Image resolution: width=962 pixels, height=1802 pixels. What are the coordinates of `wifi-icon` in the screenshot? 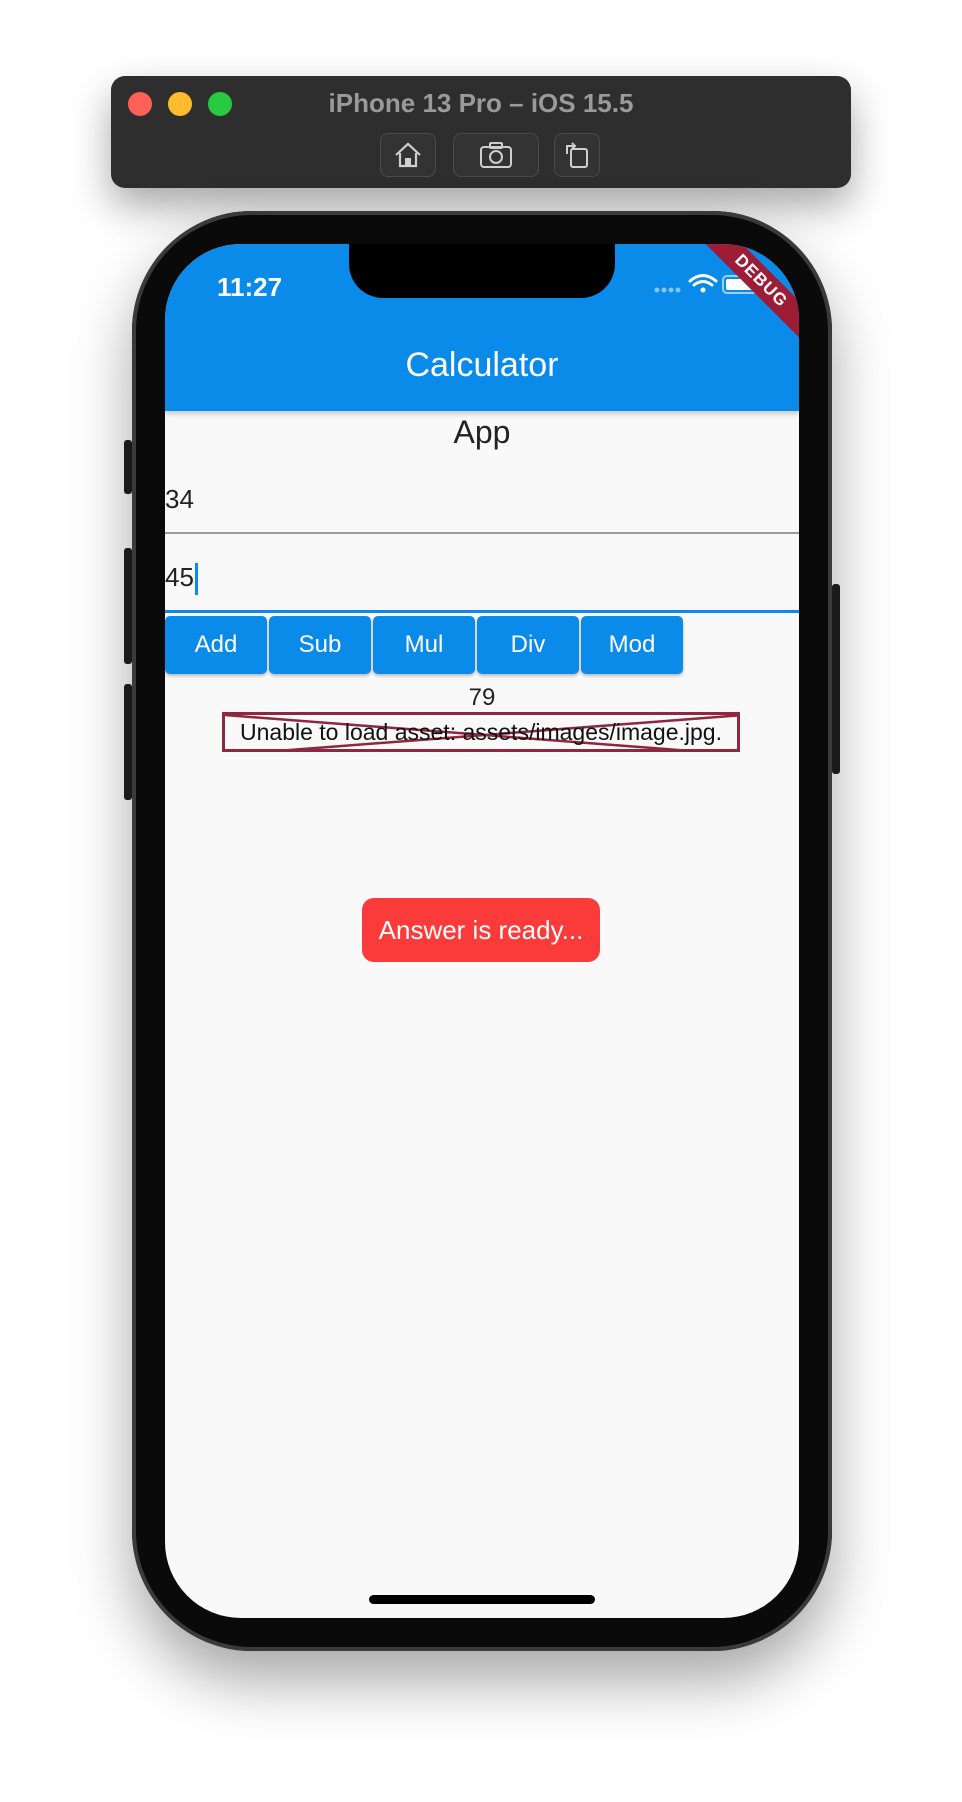 It's located at (703, 283).